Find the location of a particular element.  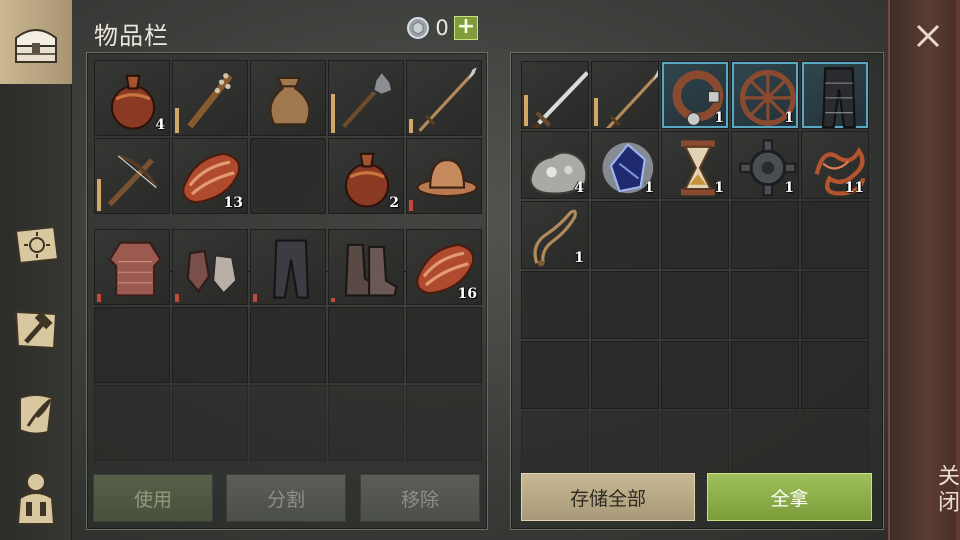

quill-scroll-icon is located at coordinates (36, 414).